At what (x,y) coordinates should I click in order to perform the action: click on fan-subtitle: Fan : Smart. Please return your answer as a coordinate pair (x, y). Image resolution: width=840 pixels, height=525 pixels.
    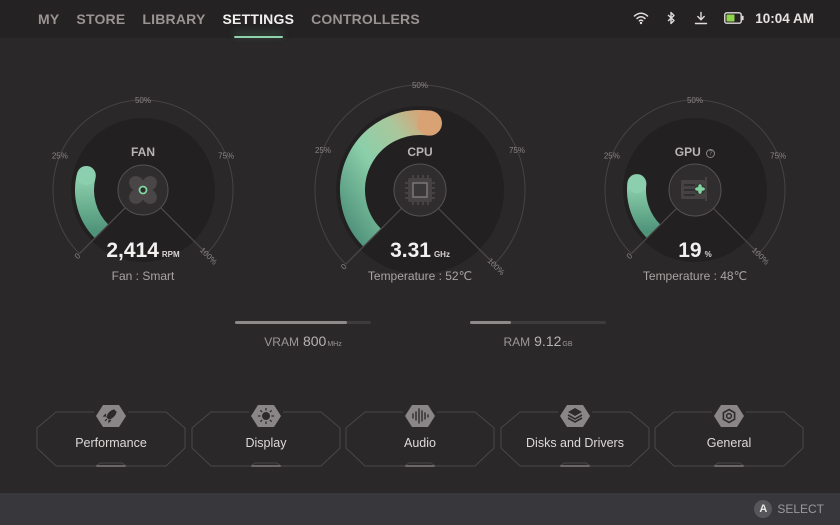
    Looking at the image, I should click on (143, 276).